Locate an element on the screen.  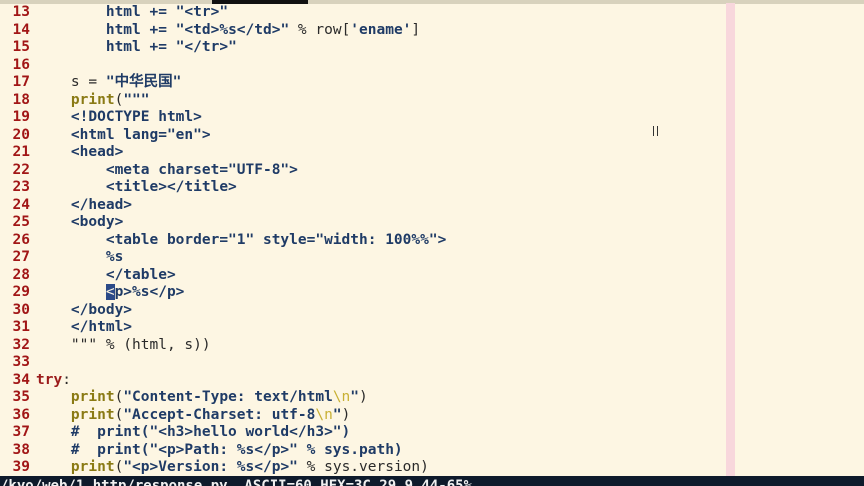
text-cursor: < is located at coordinates (110, 292).